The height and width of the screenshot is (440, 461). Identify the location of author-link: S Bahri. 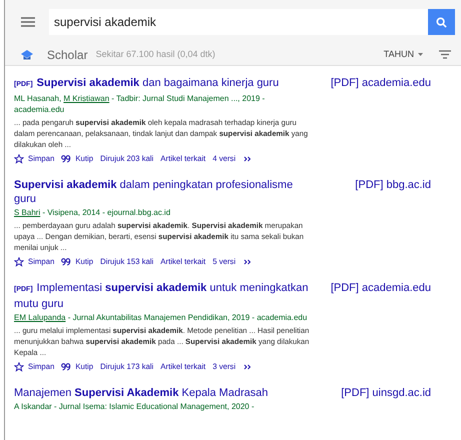
(27, 212).